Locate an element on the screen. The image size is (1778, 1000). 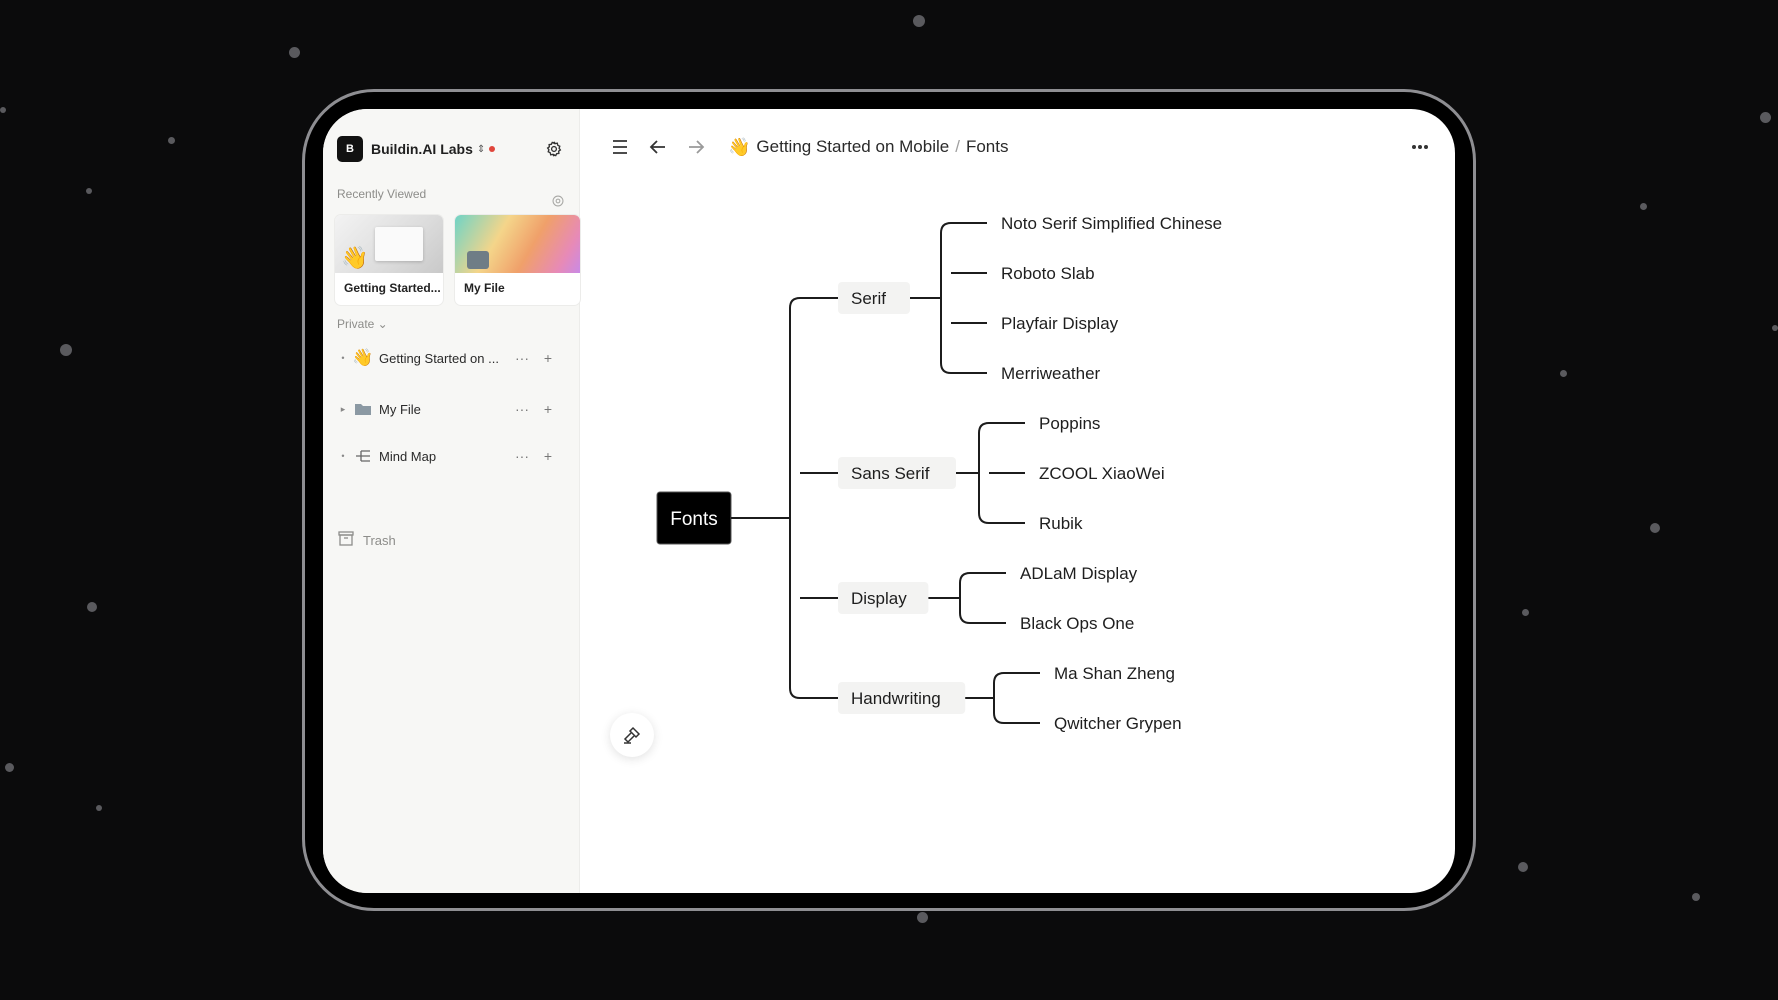
branch-label-display: Display is located at coordinates (879, 598).